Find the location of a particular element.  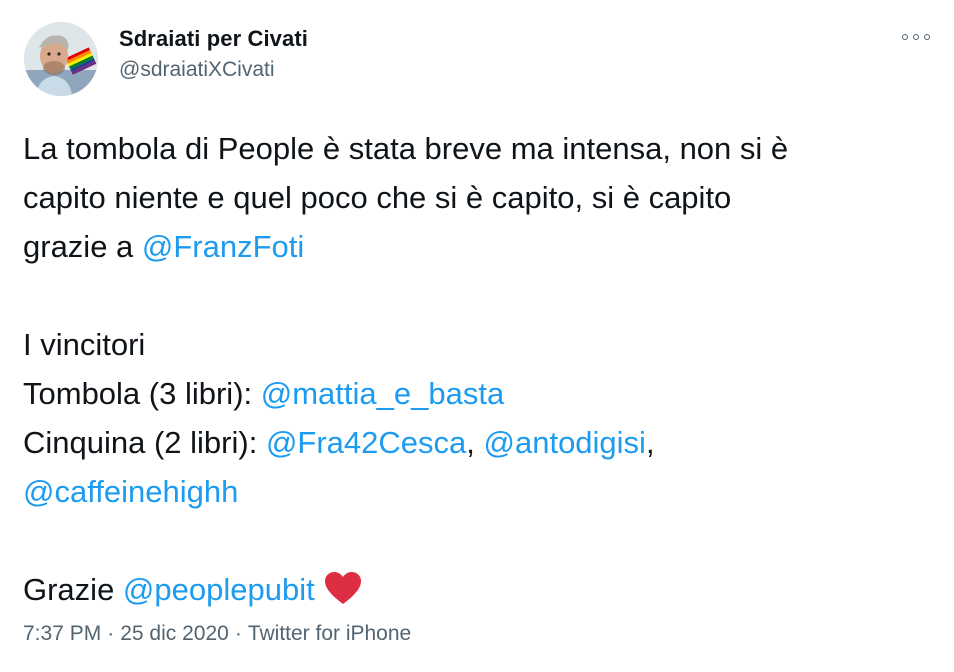

mention-antodigisi: @antodigisi is located at coordinates (565, 442).